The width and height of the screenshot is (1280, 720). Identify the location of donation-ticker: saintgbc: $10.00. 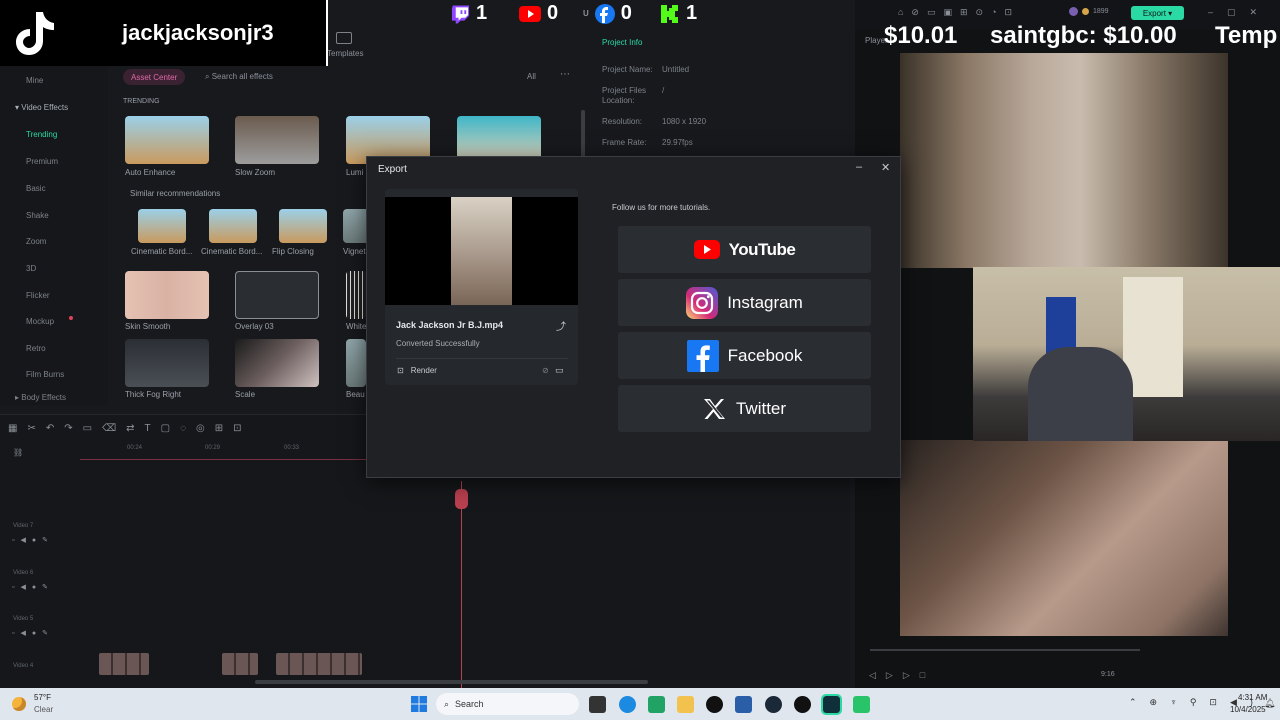
(1083, 35).